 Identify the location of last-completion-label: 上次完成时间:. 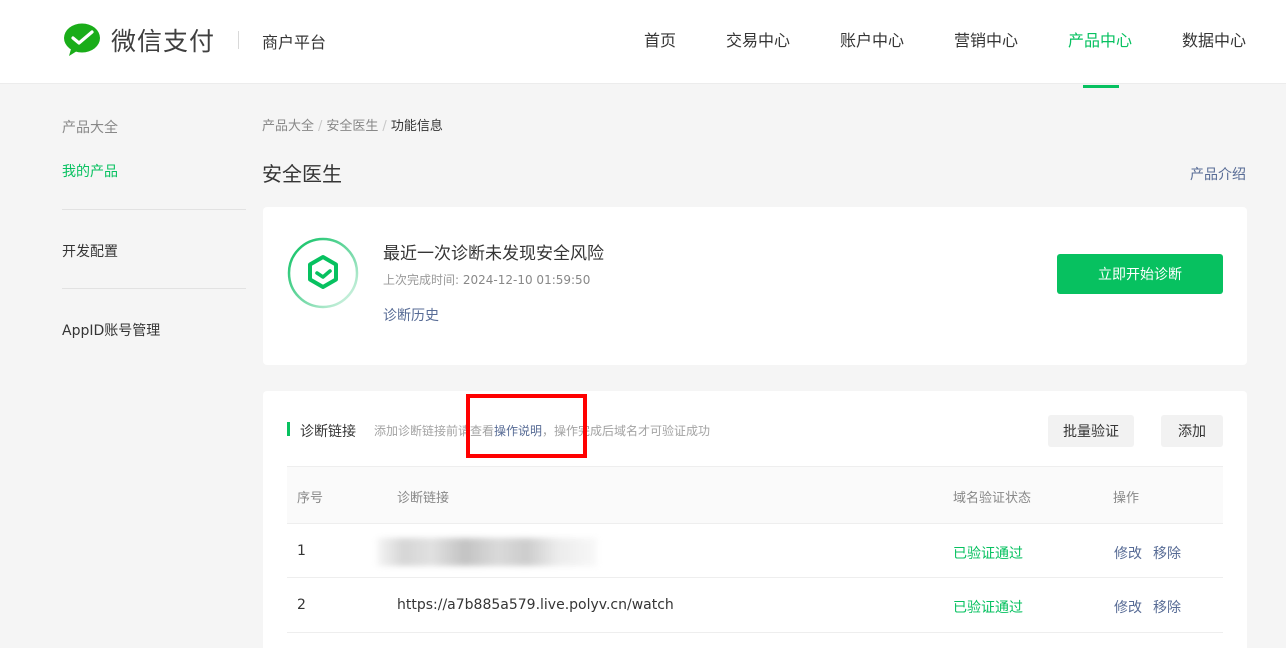
(421, 280).